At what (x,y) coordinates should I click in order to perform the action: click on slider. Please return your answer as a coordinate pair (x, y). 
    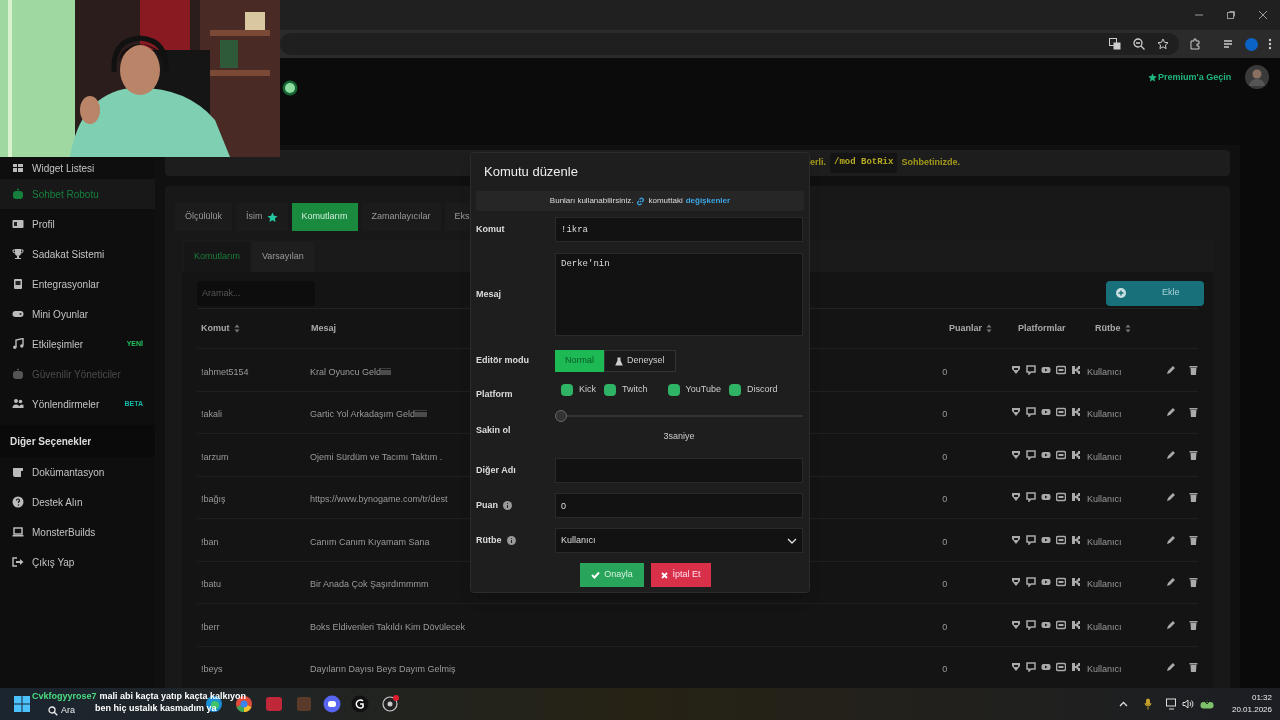
    Looking at the image, I should click on (679, 416).